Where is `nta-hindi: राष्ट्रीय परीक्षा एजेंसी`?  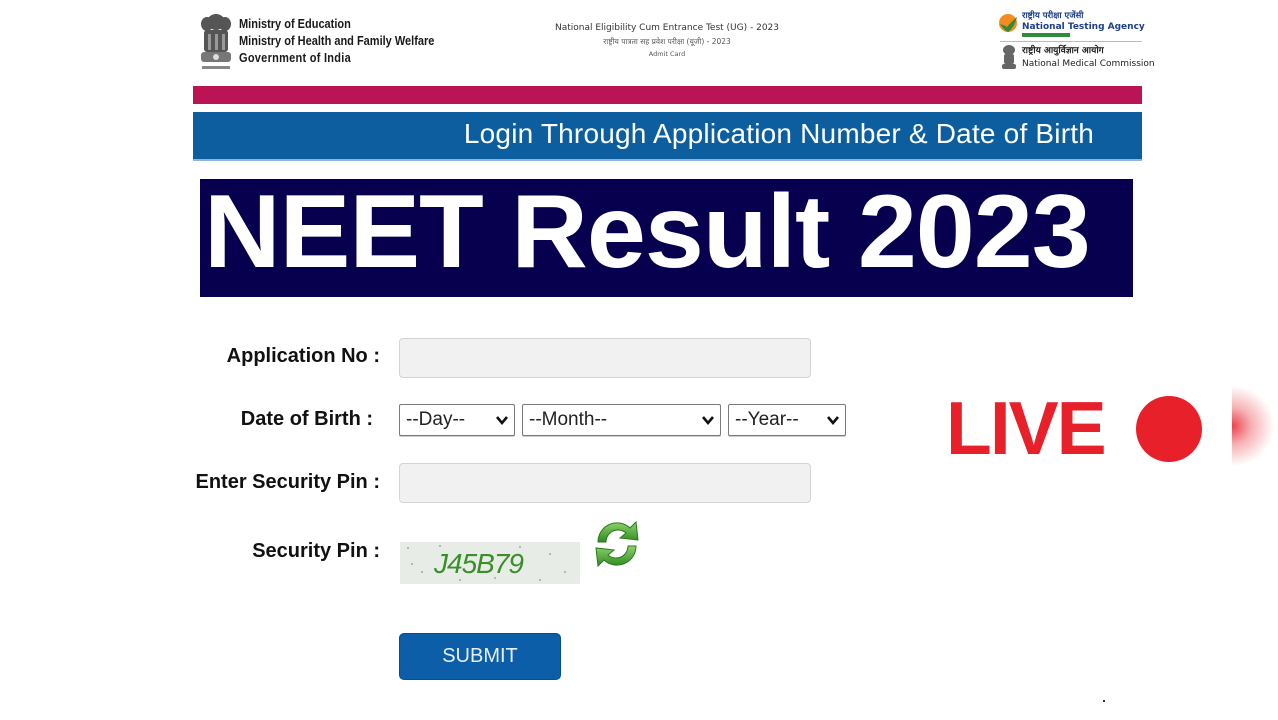
nta-hindi: राष्ट्रीय परीक्षा एजेंसी is located at coordinates (1053, 16).